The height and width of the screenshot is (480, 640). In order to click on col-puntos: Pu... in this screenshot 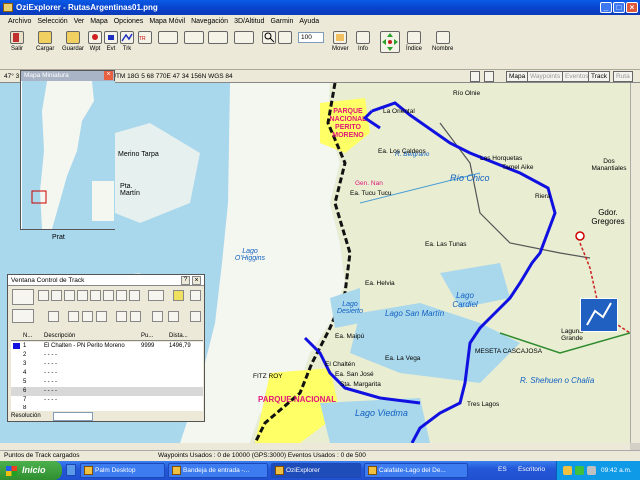, I will do `click(147, 336)`.